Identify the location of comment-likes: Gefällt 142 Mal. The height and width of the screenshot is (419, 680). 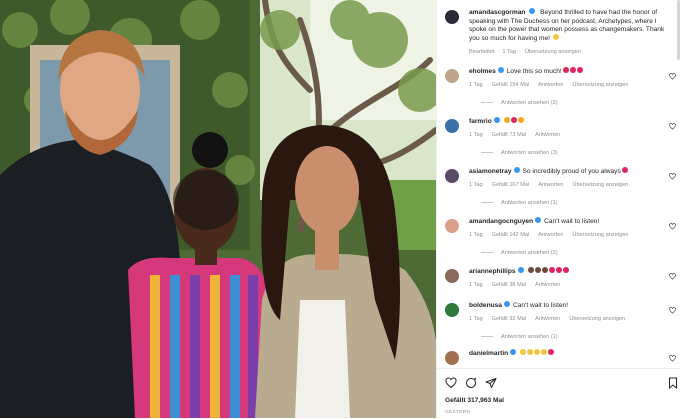
(511, 235).